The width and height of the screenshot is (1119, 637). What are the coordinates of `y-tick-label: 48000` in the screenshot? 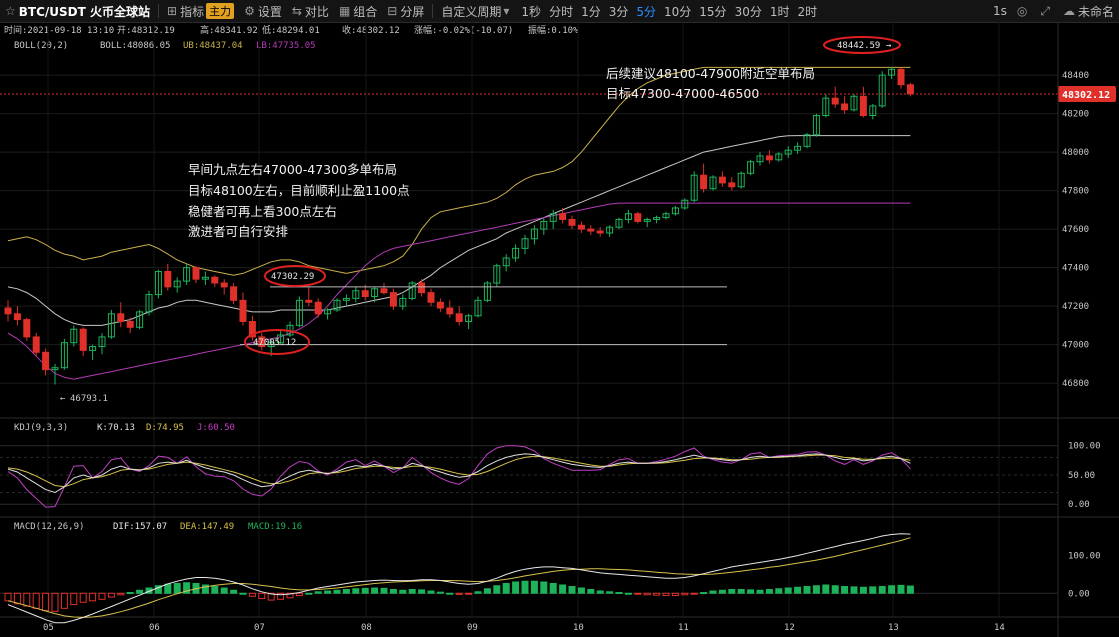 It's located at (1075, 153).